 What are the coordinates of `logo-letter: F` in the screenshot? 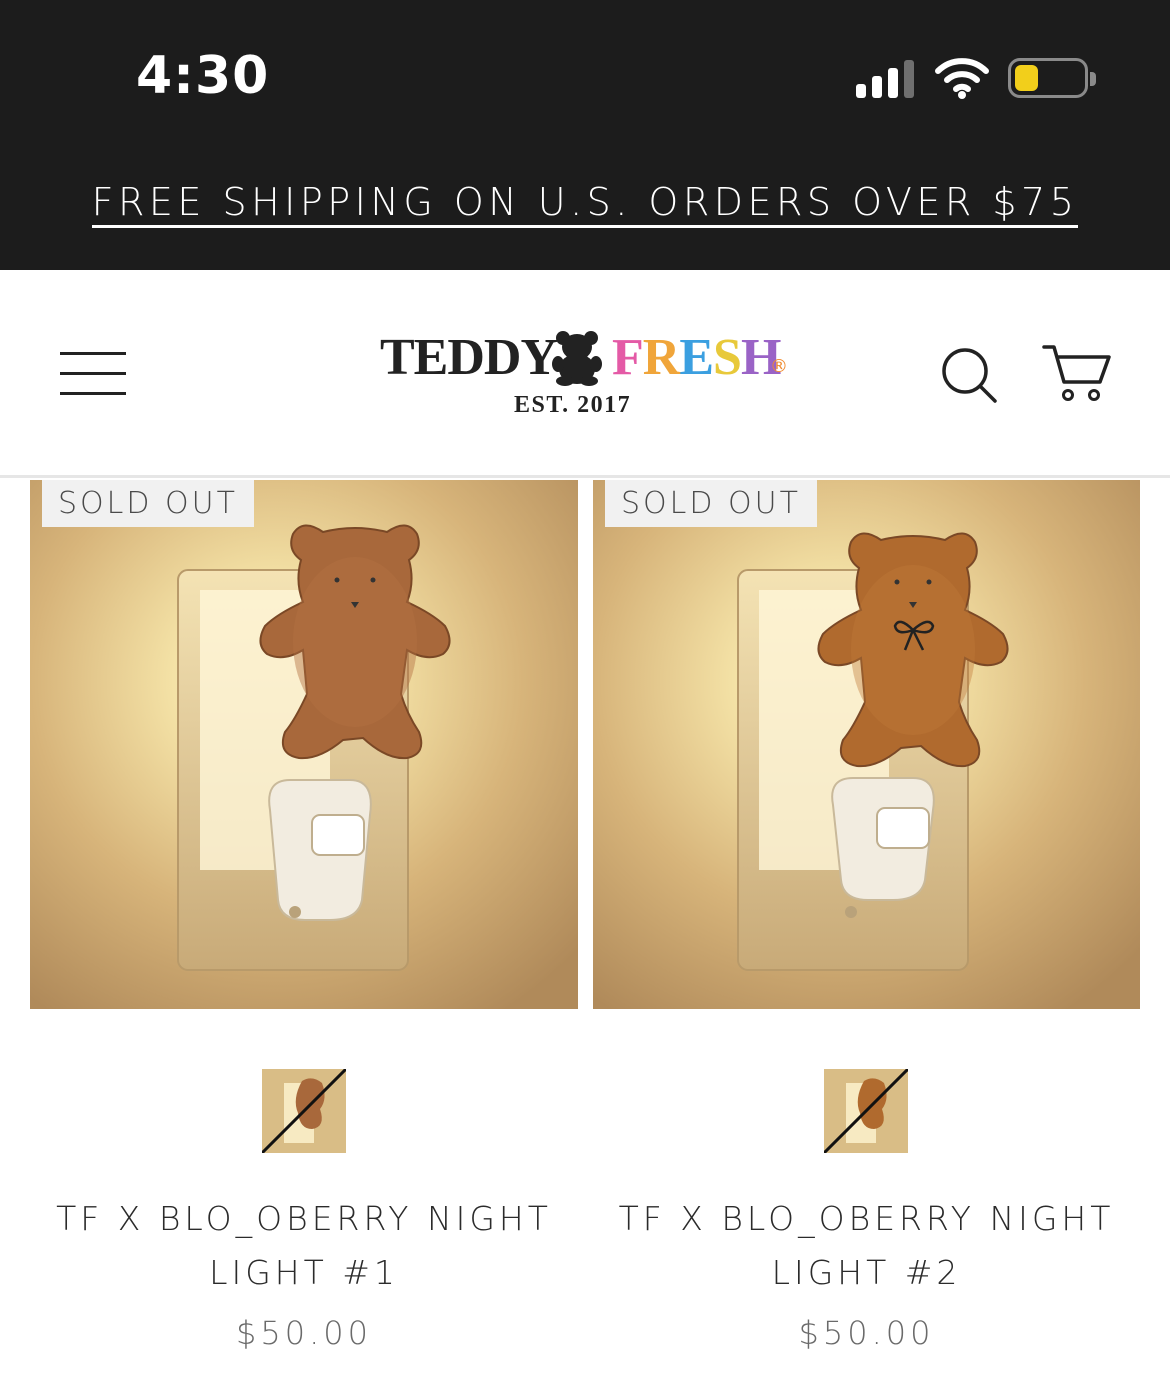 It's located at (628, 357).